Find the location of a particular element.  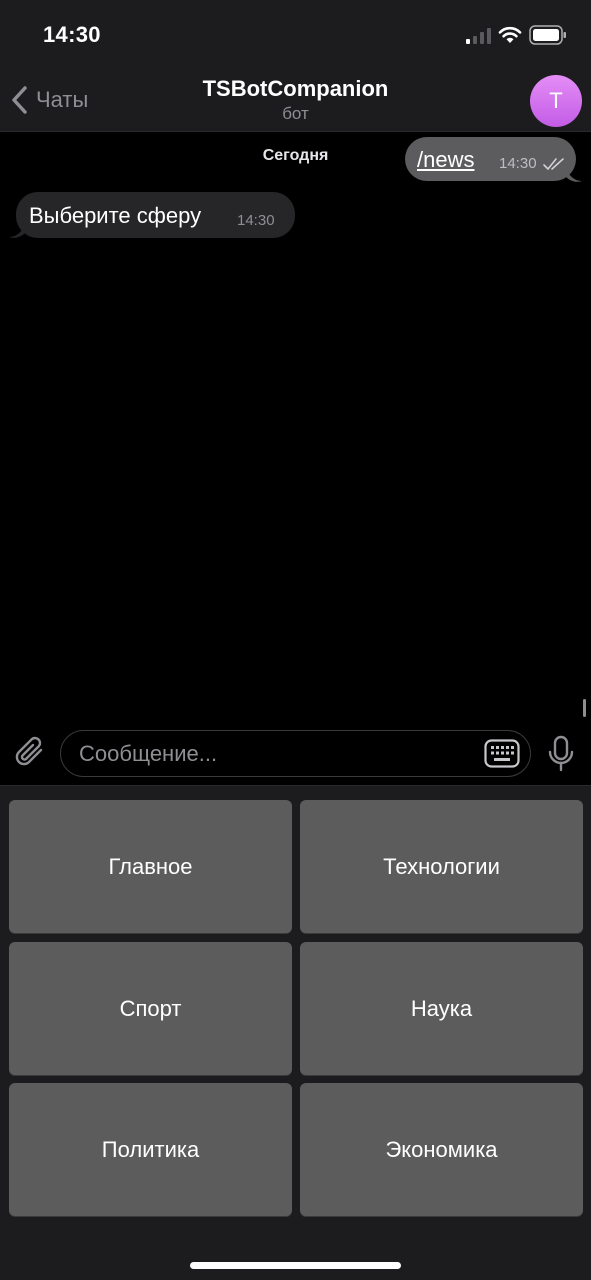

chat-title: TSBotCompanion is located at coordinates (295, 89).